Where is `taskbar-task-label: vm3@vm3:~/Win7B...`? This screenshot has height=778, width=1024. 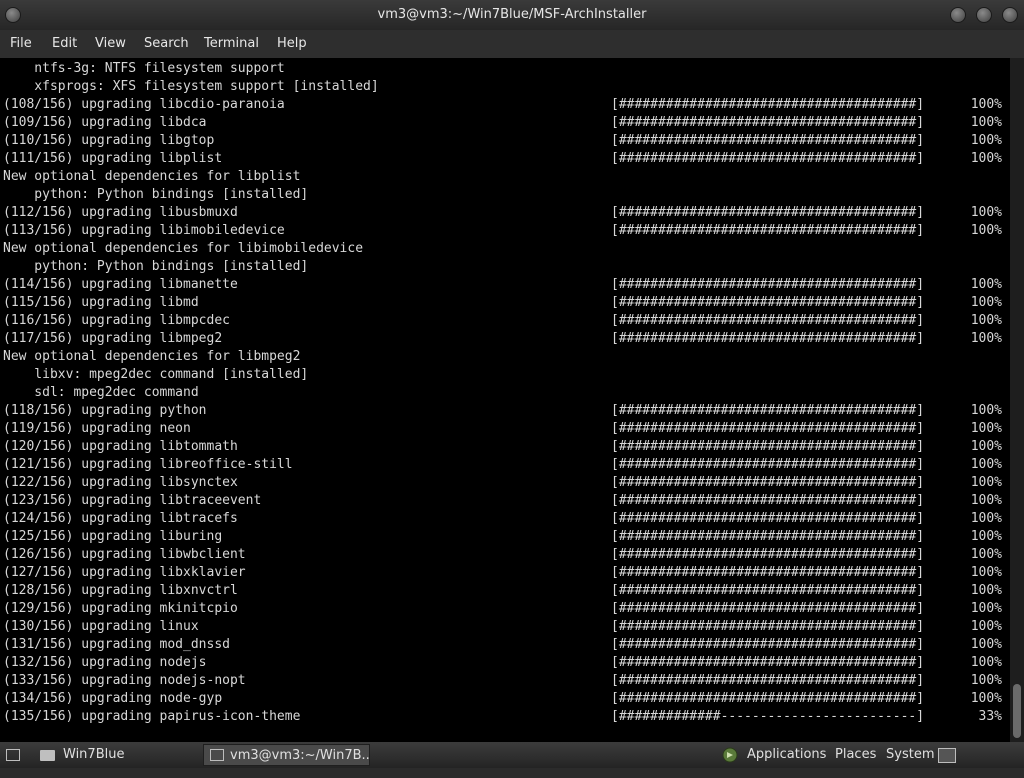
taskbar-task-label: vm3@vm3:~/Win7B... is located at coordinates (300, 755).